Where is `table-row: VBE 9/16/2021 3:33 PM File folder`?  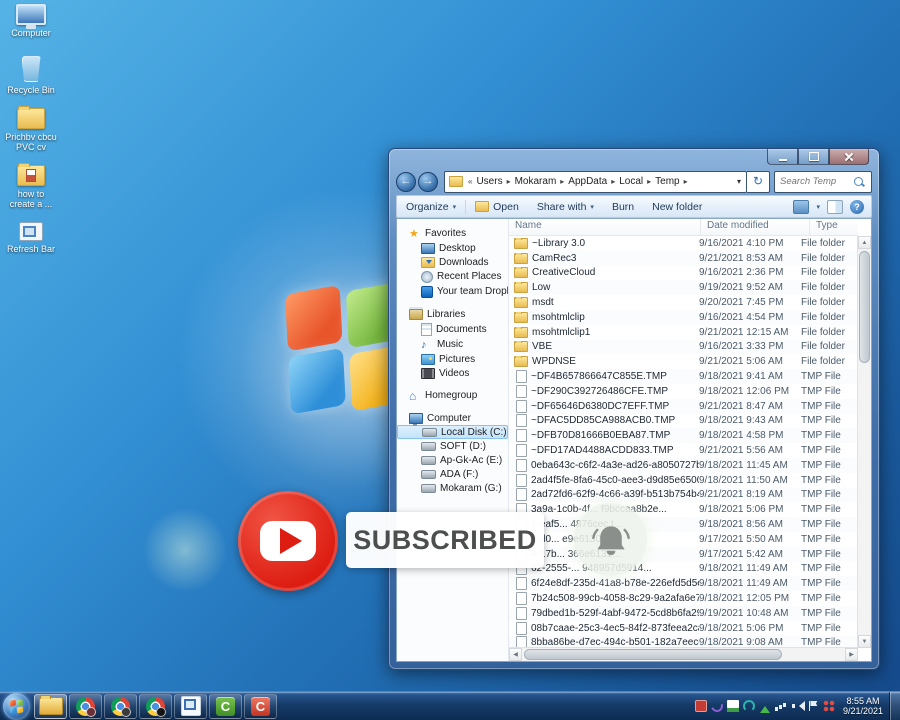 table-row: VBE 9/16/2021 3:33 PM File folder is located at coordinates (683, 347).